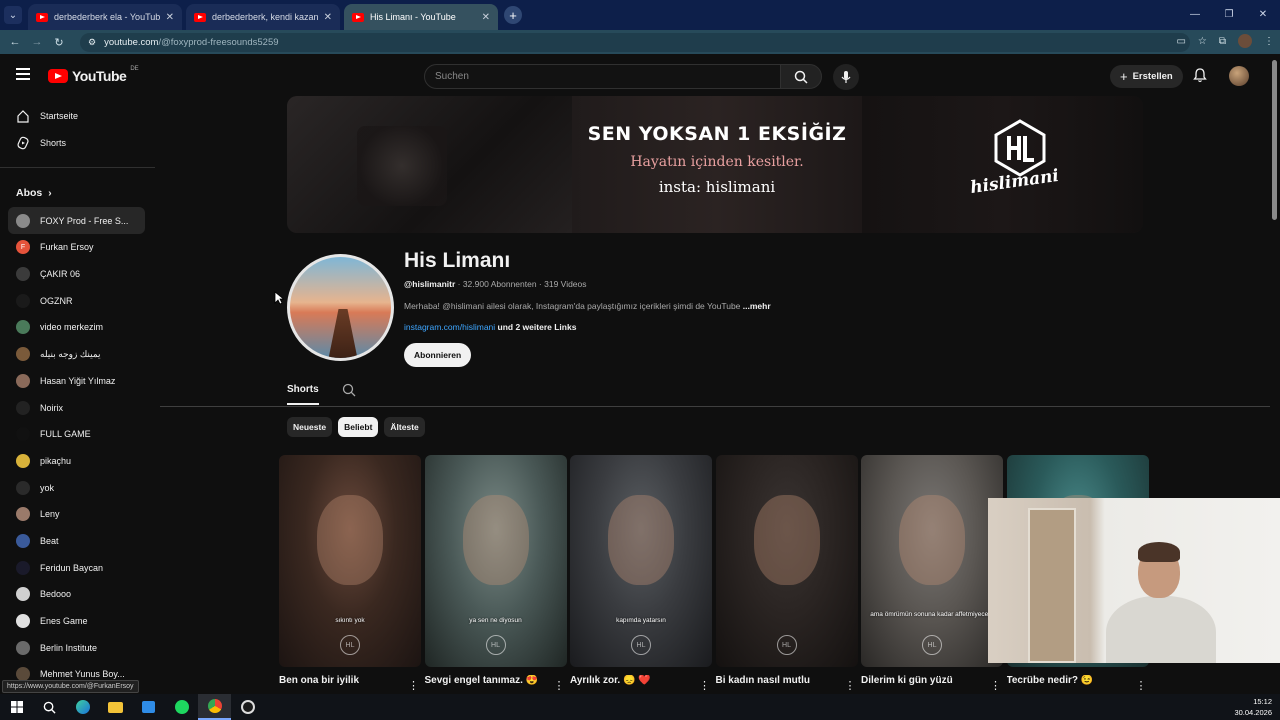 This screenshot has width=1280, height=720. I want to click on thumbnail-caption: sıkıntı yok, so click(350, 620).